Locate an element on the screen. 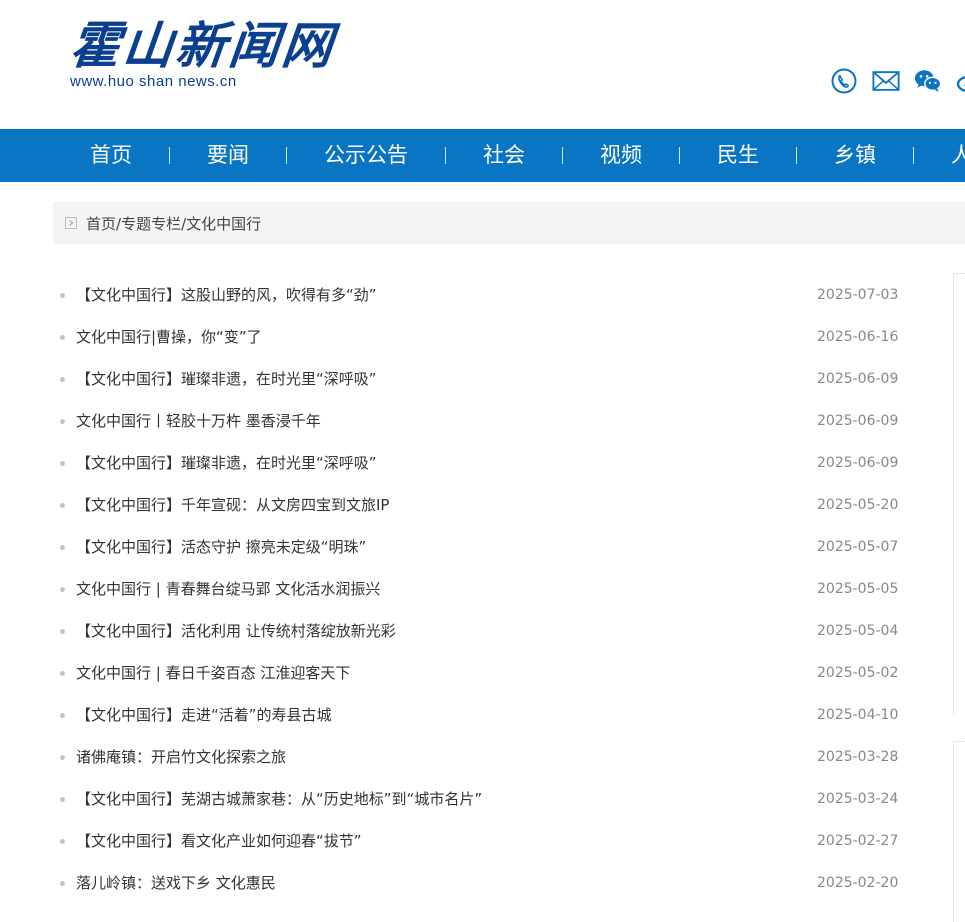 The height and width of the screenshot is (922, 965). article-date: 2025-04-10 is located at coordinates (857, 715).